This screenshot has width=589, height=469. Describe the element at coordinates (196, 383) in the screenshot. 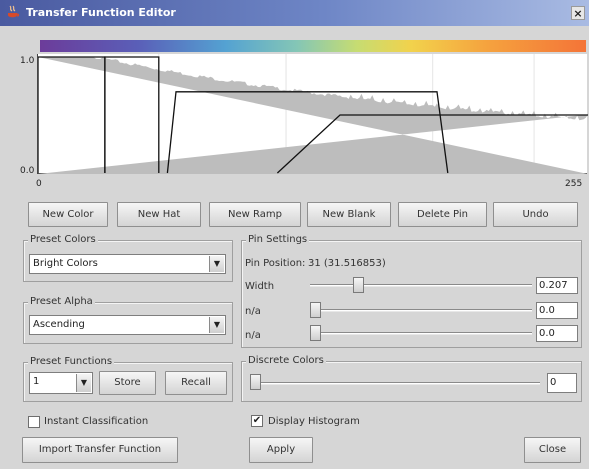

I see `recall-button: Recall` at that location.